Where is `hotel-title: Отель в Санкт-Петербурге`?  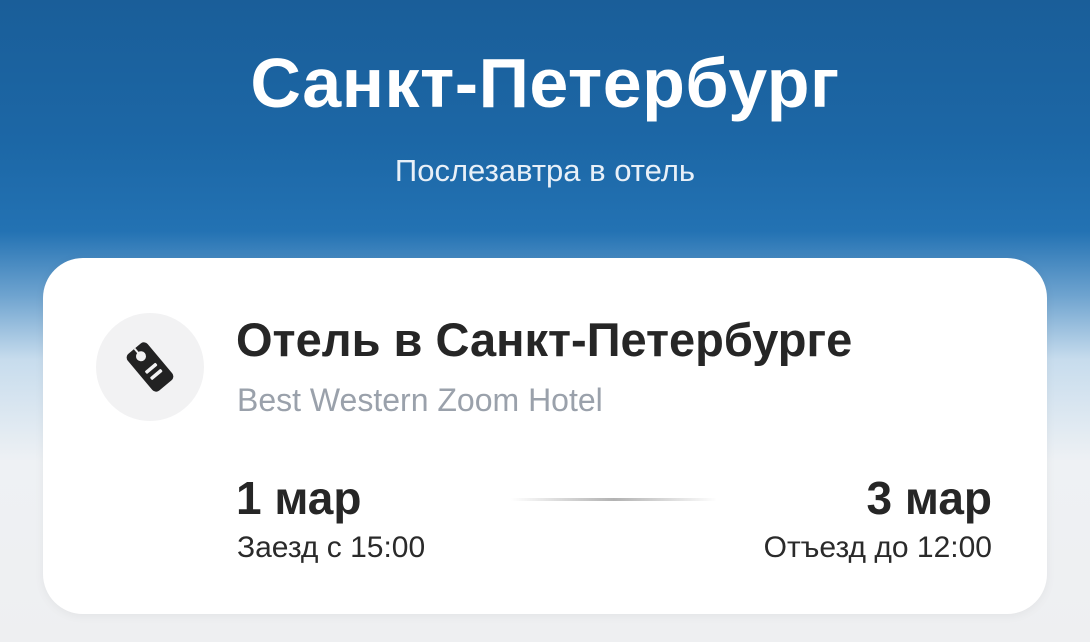 hotel-title: Отель в Санкт-Петербурге is located at coordinates (544, 339).